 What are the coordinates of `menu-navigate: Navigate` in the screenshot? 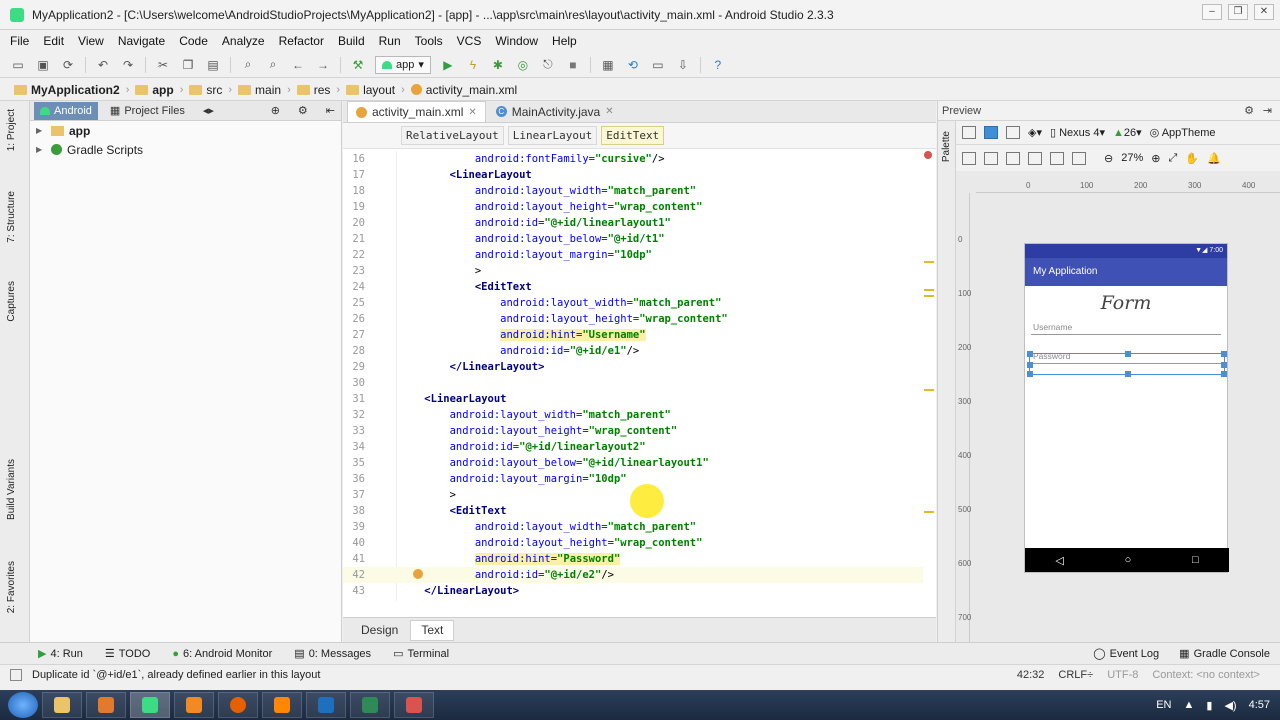 It's located at (141, 41).